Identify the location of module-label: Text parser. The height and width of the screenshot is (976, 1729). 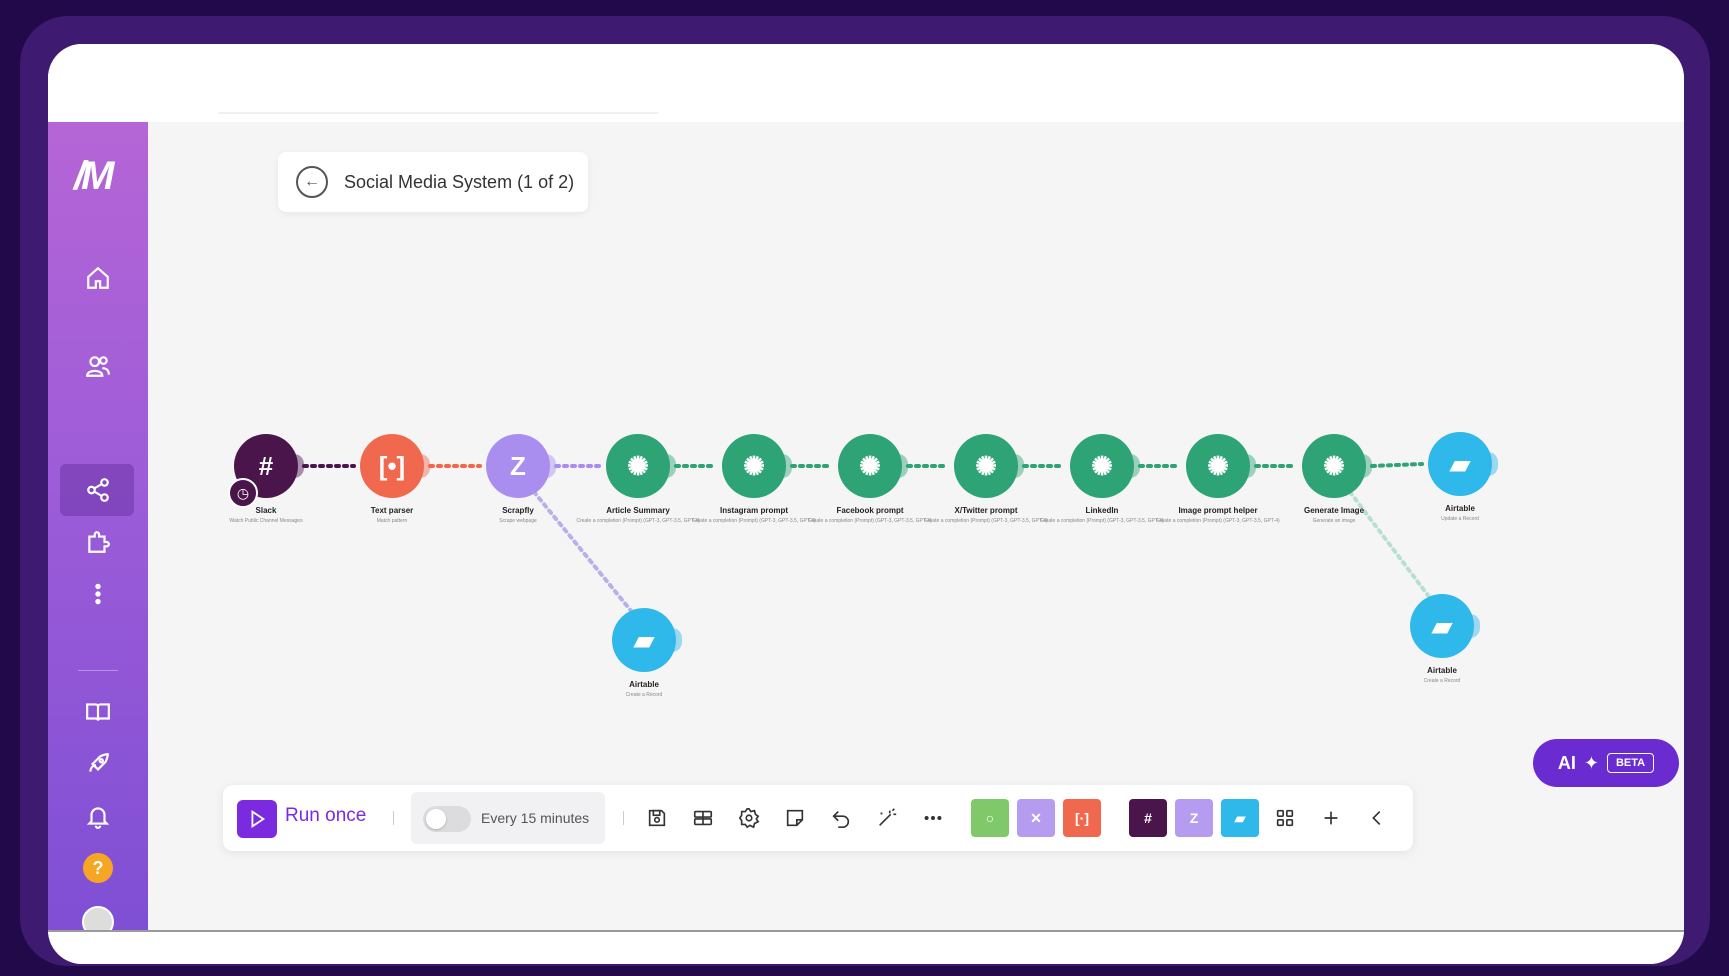
(392, 510).